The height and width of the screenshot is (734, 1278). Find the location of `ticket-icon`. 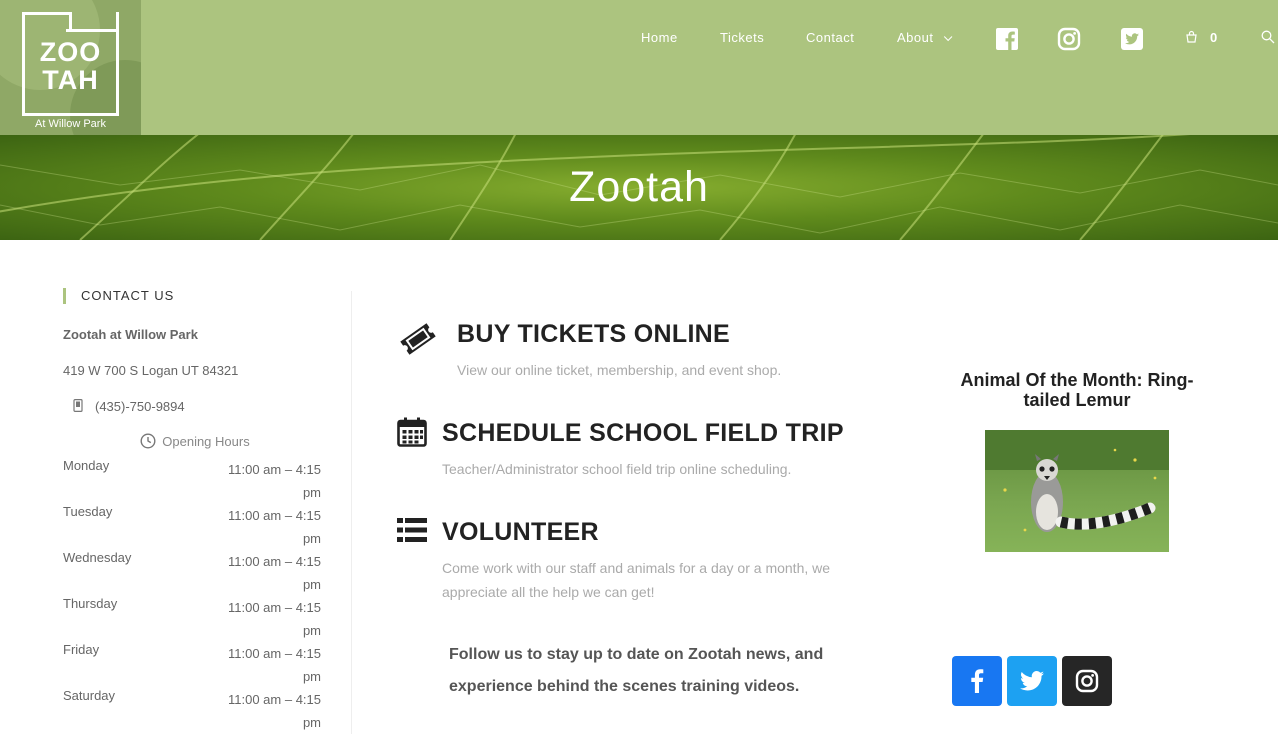

ticket-icon is located at coordinates (418, 341).